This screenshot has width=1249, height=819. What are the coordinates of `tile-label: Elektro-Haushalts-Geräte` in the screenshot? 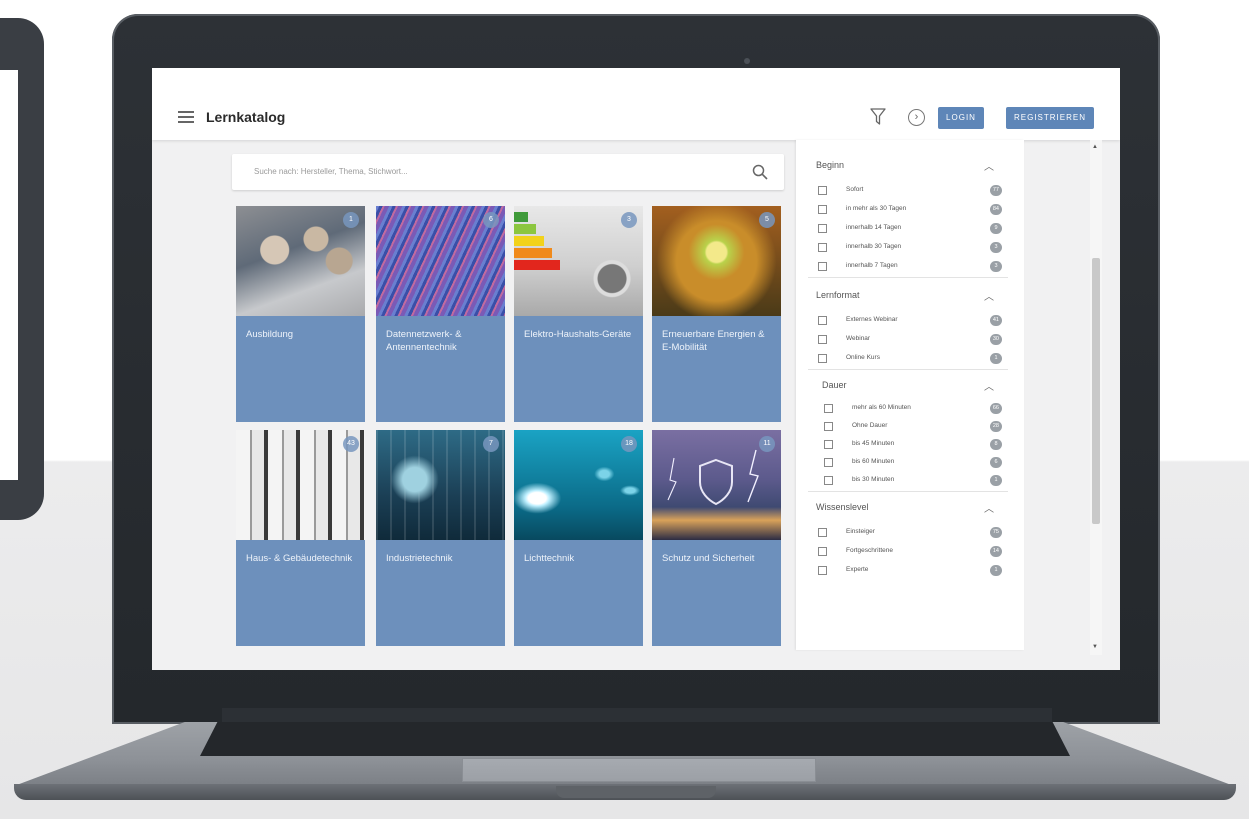 It's located at (578, 334).